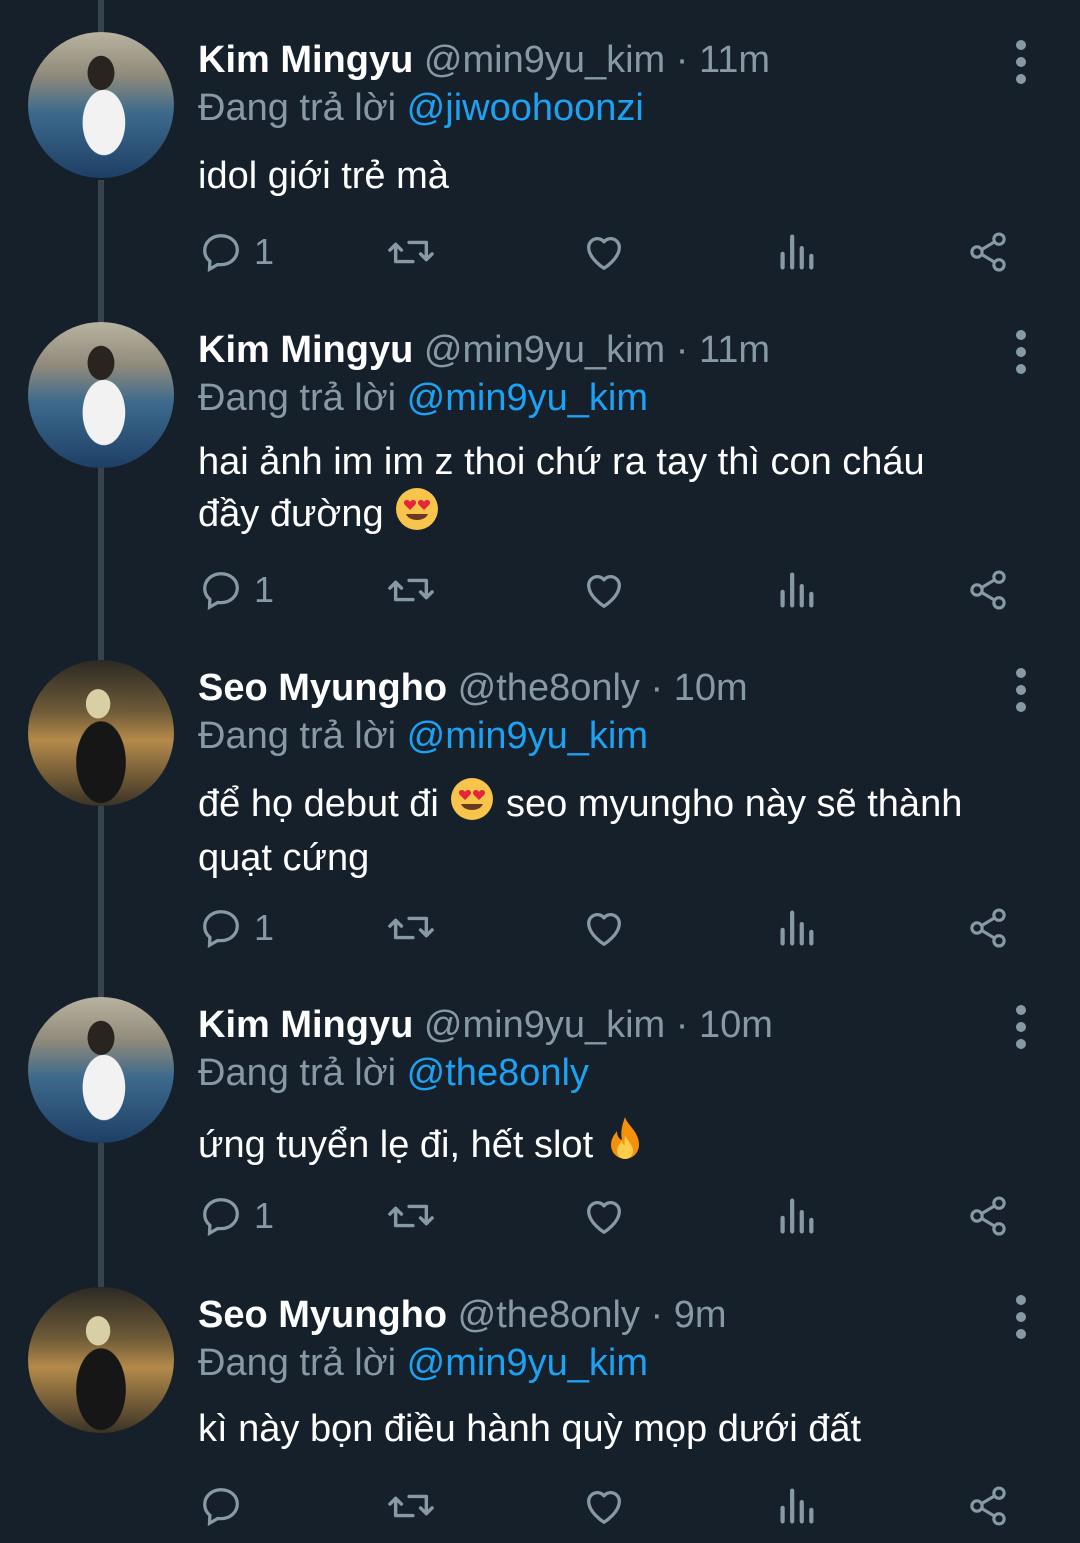 The height and width of the screenshot is (1543, 1080). Describe the element at coordinates (734, 804) in the screenshot. I see `tweet-text-segment: seo myungho này sẽ thành` at that location.